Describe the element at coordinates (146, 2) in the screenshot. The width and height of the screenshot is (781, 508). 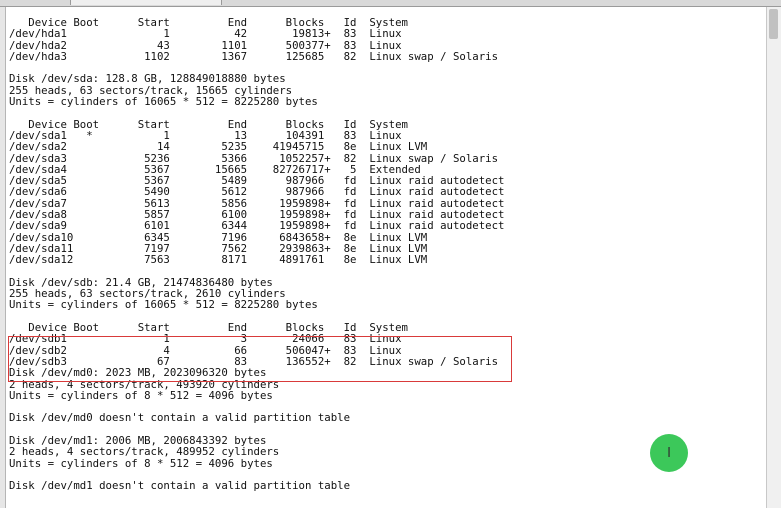
I see `window-tab` at that location.